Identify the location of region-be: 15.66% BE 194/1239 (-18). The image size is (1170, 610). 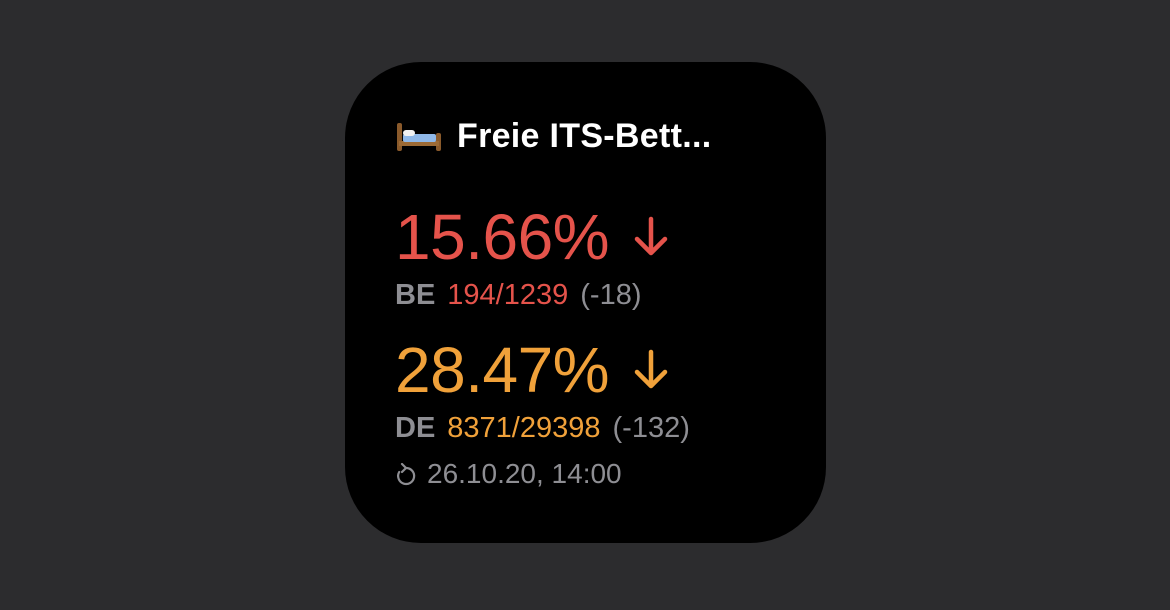
(533, 254).